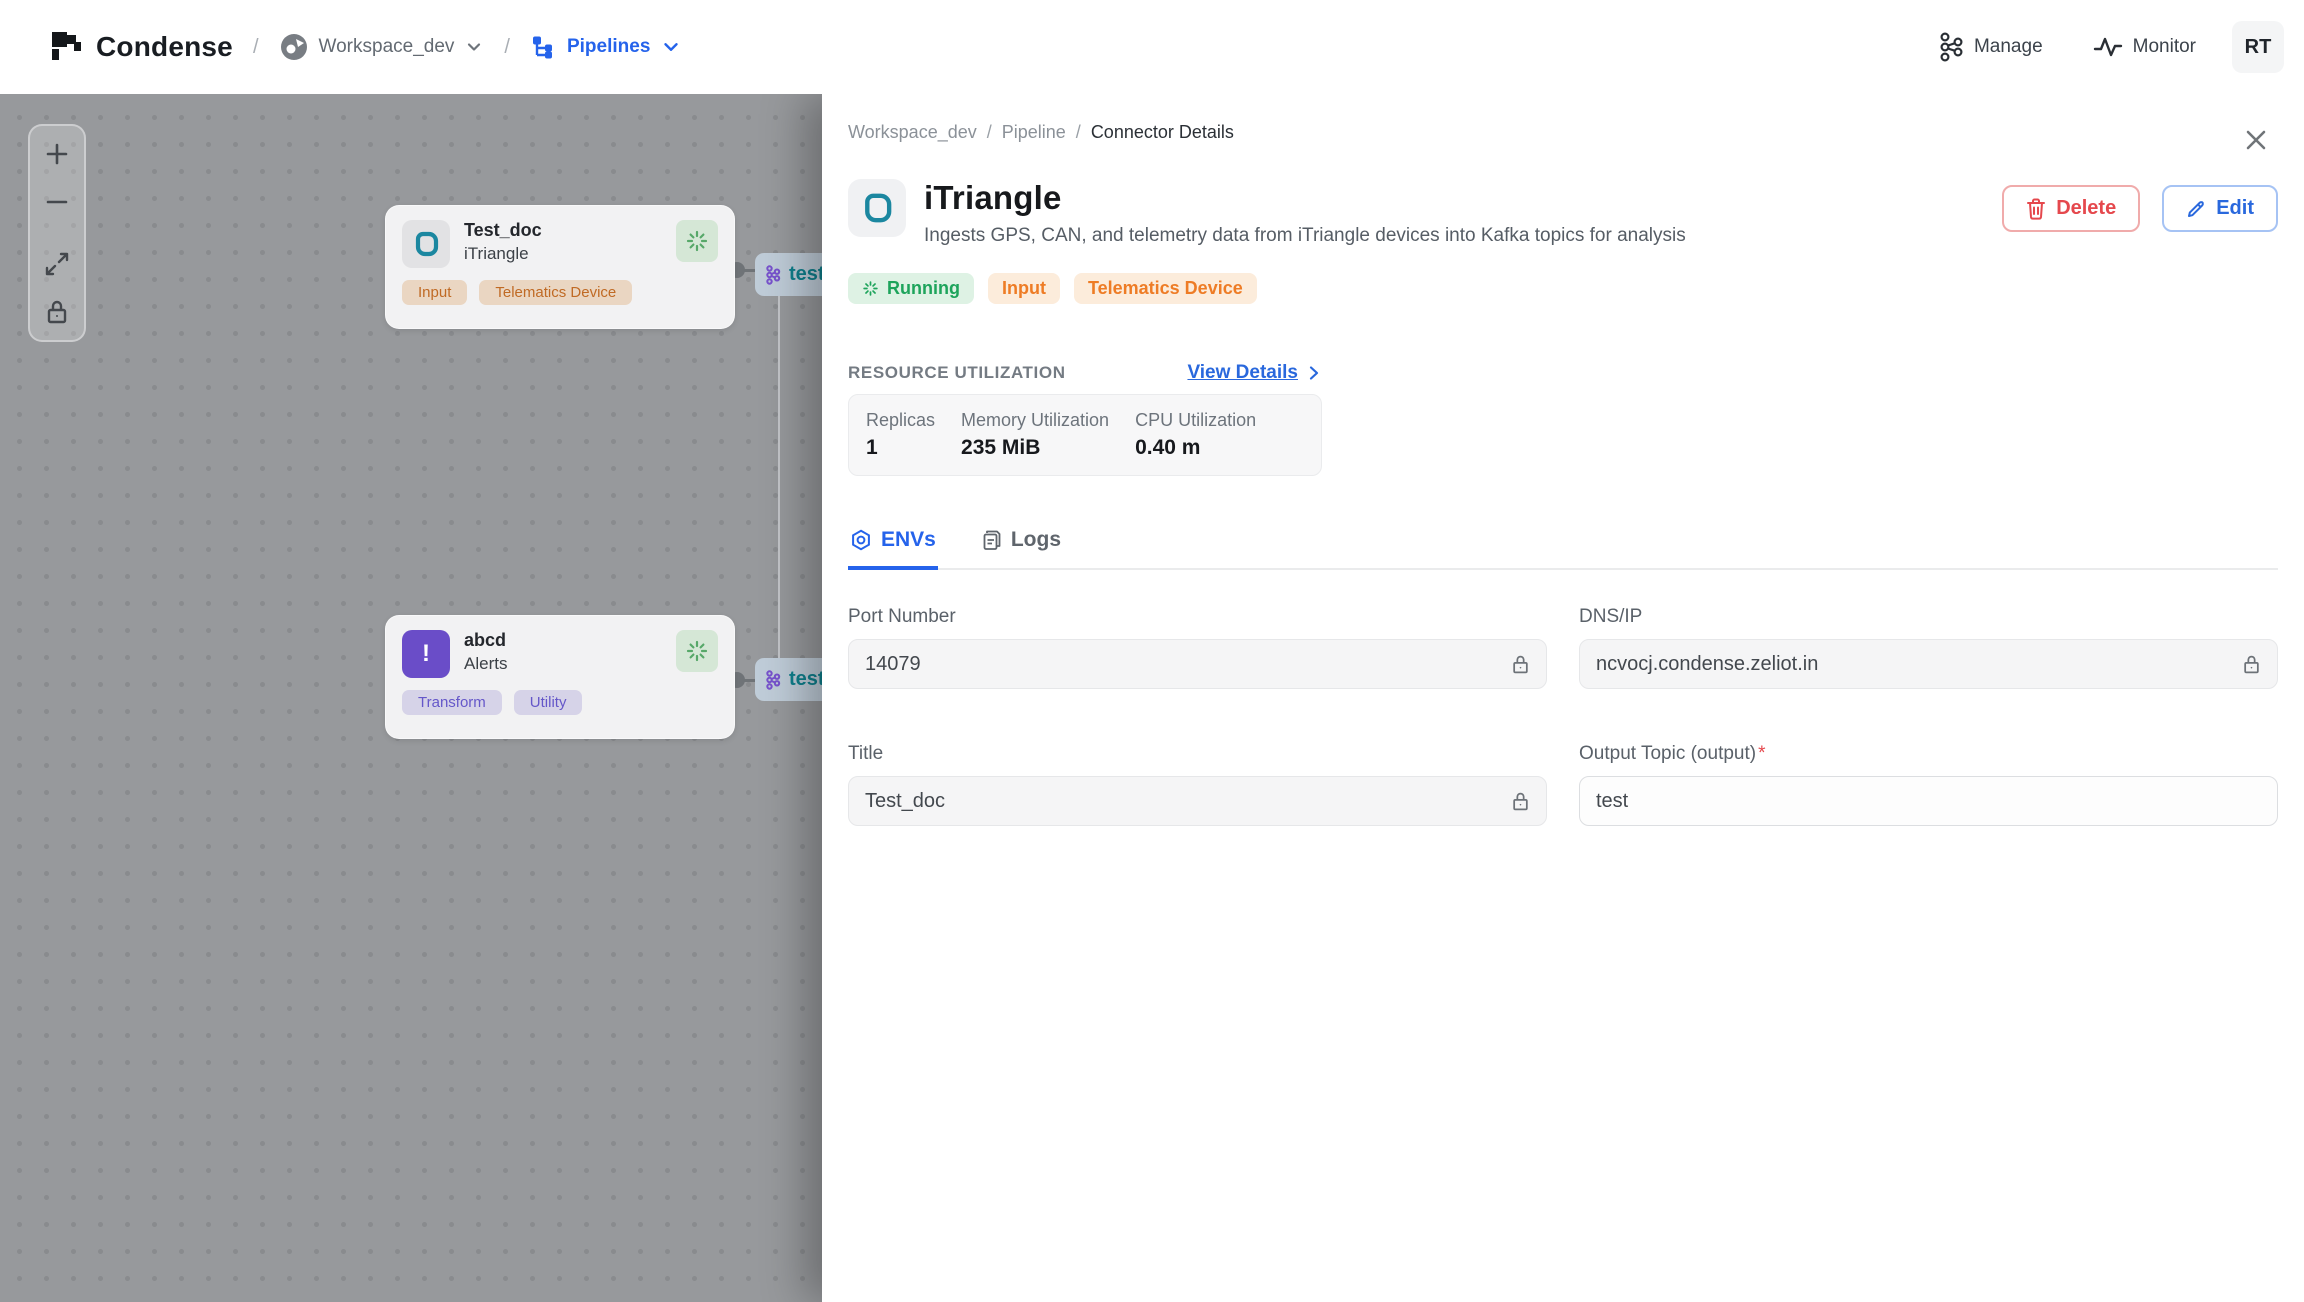  Describe the element at coordinates (1196, 420) in the screenshot. I see `stat-label: CPU Utilization` at that location.